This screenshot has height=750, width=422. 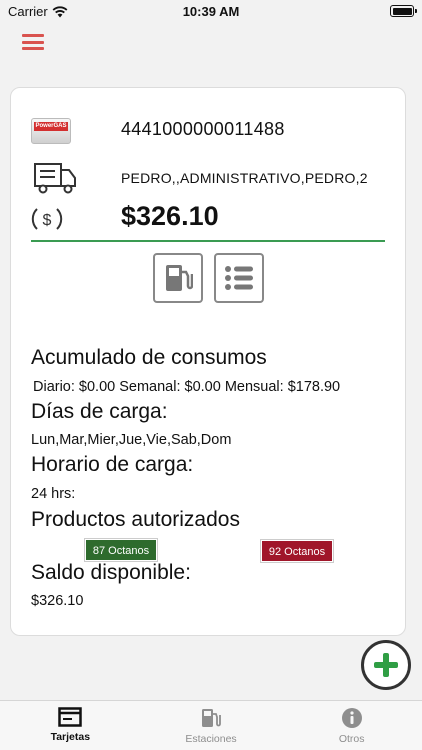 I want to click on truck-icon, so click(x=55, y=178).